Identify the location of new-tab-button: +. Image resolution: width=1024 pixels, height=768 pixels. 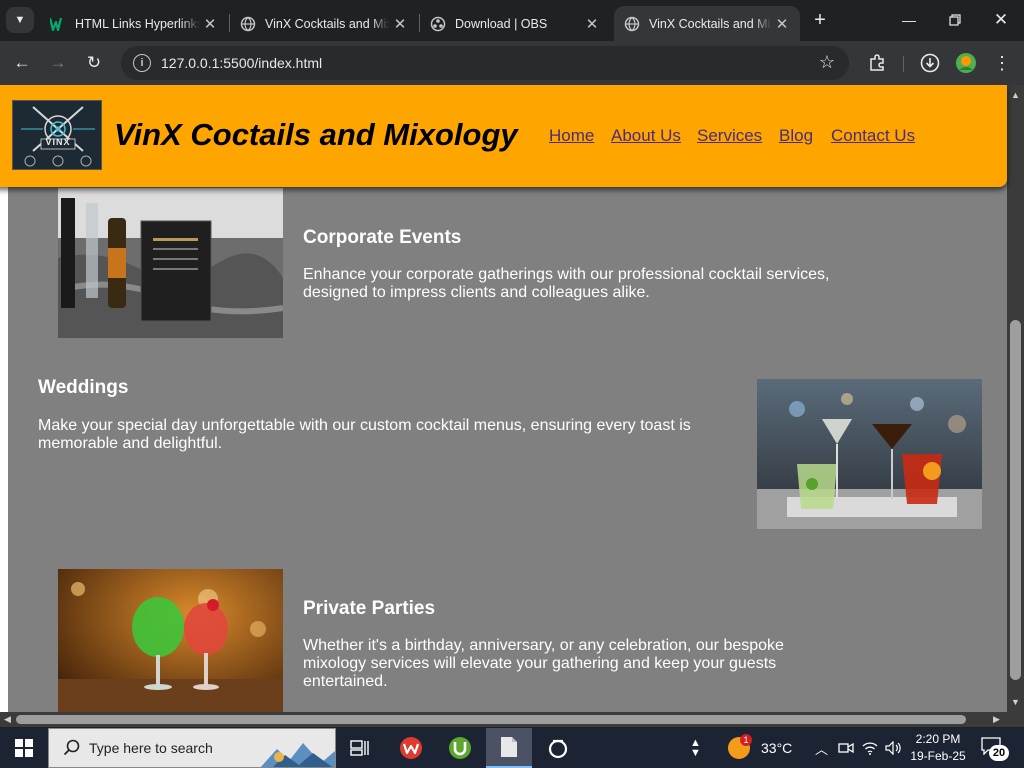
(820, 20).